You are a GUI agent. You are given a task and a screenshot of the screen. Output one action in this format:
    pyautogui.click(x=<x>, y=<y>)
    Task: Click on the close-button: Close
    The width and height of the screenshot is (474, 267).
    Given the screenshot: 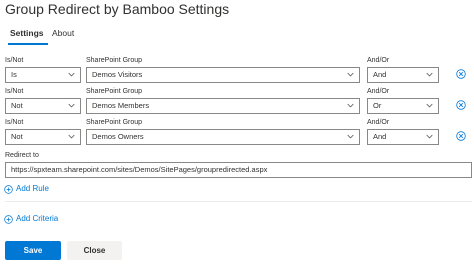 What is the action you would take?
    pyautogui.click(x=94, y=250)
    